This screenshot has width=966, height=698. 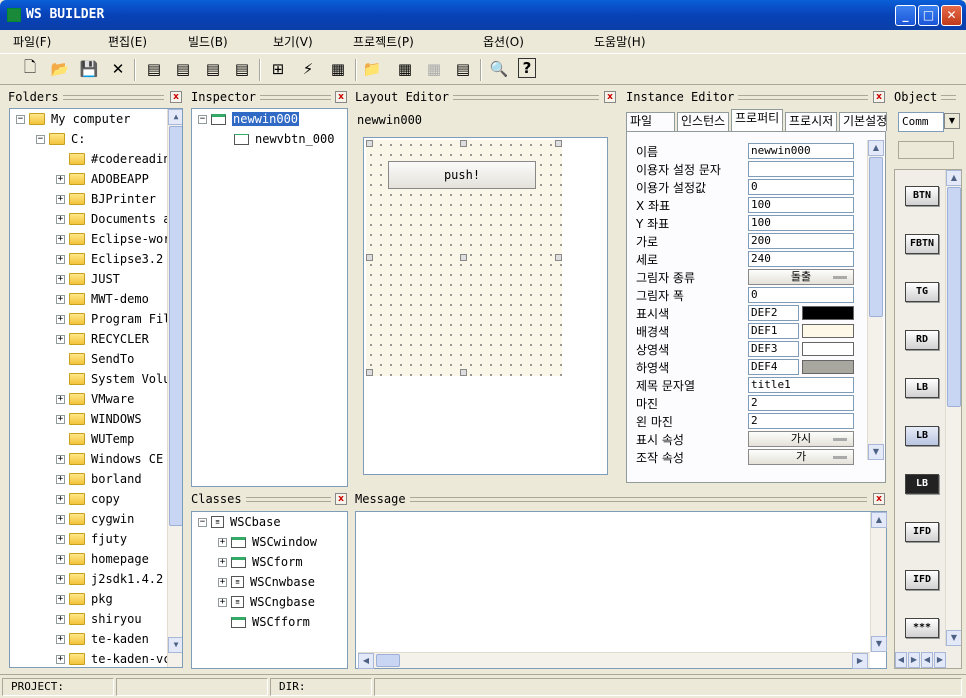 What do you see at coordinates (757, 120) in the screenshot?
I see `tab-property: 프로퍼티` at bounding box center [757, 120].